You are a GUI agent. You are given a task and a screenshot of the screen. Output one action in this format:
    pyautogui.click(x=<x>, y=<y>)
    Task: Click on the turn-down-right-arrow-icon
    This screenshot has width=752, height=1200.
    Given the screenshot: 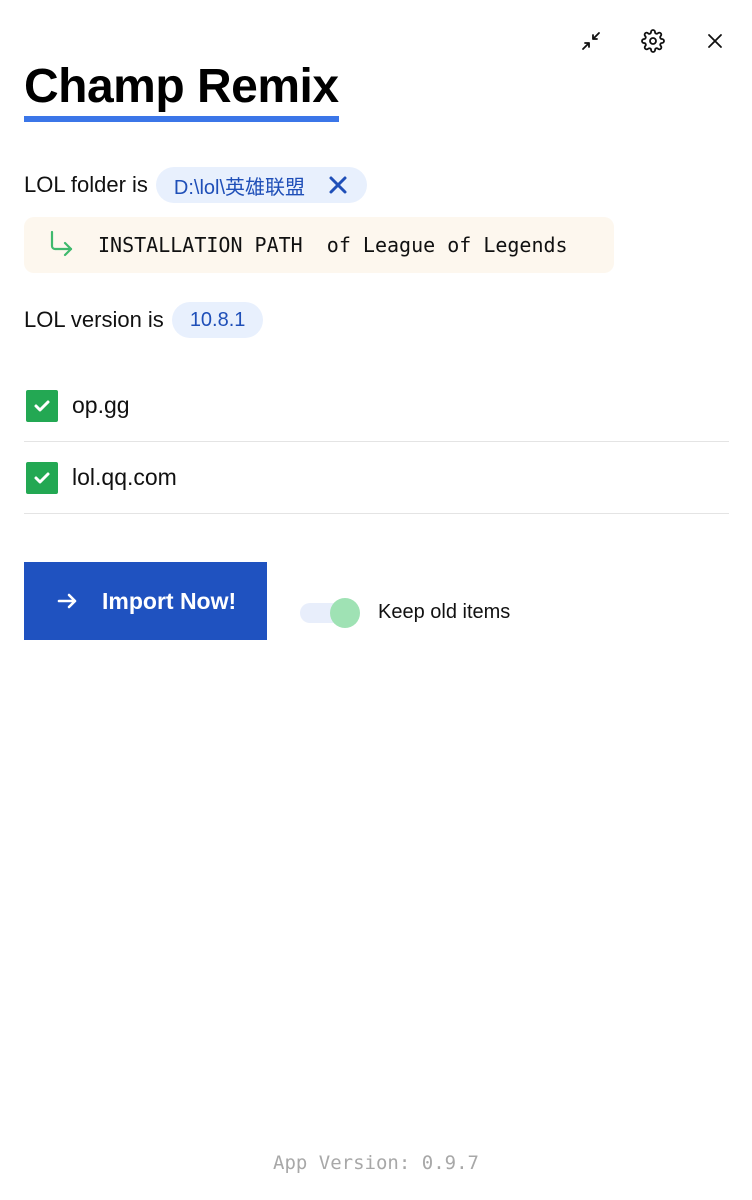 What is the action you would take?
    pyautogui.click(x=61, y=245)
    